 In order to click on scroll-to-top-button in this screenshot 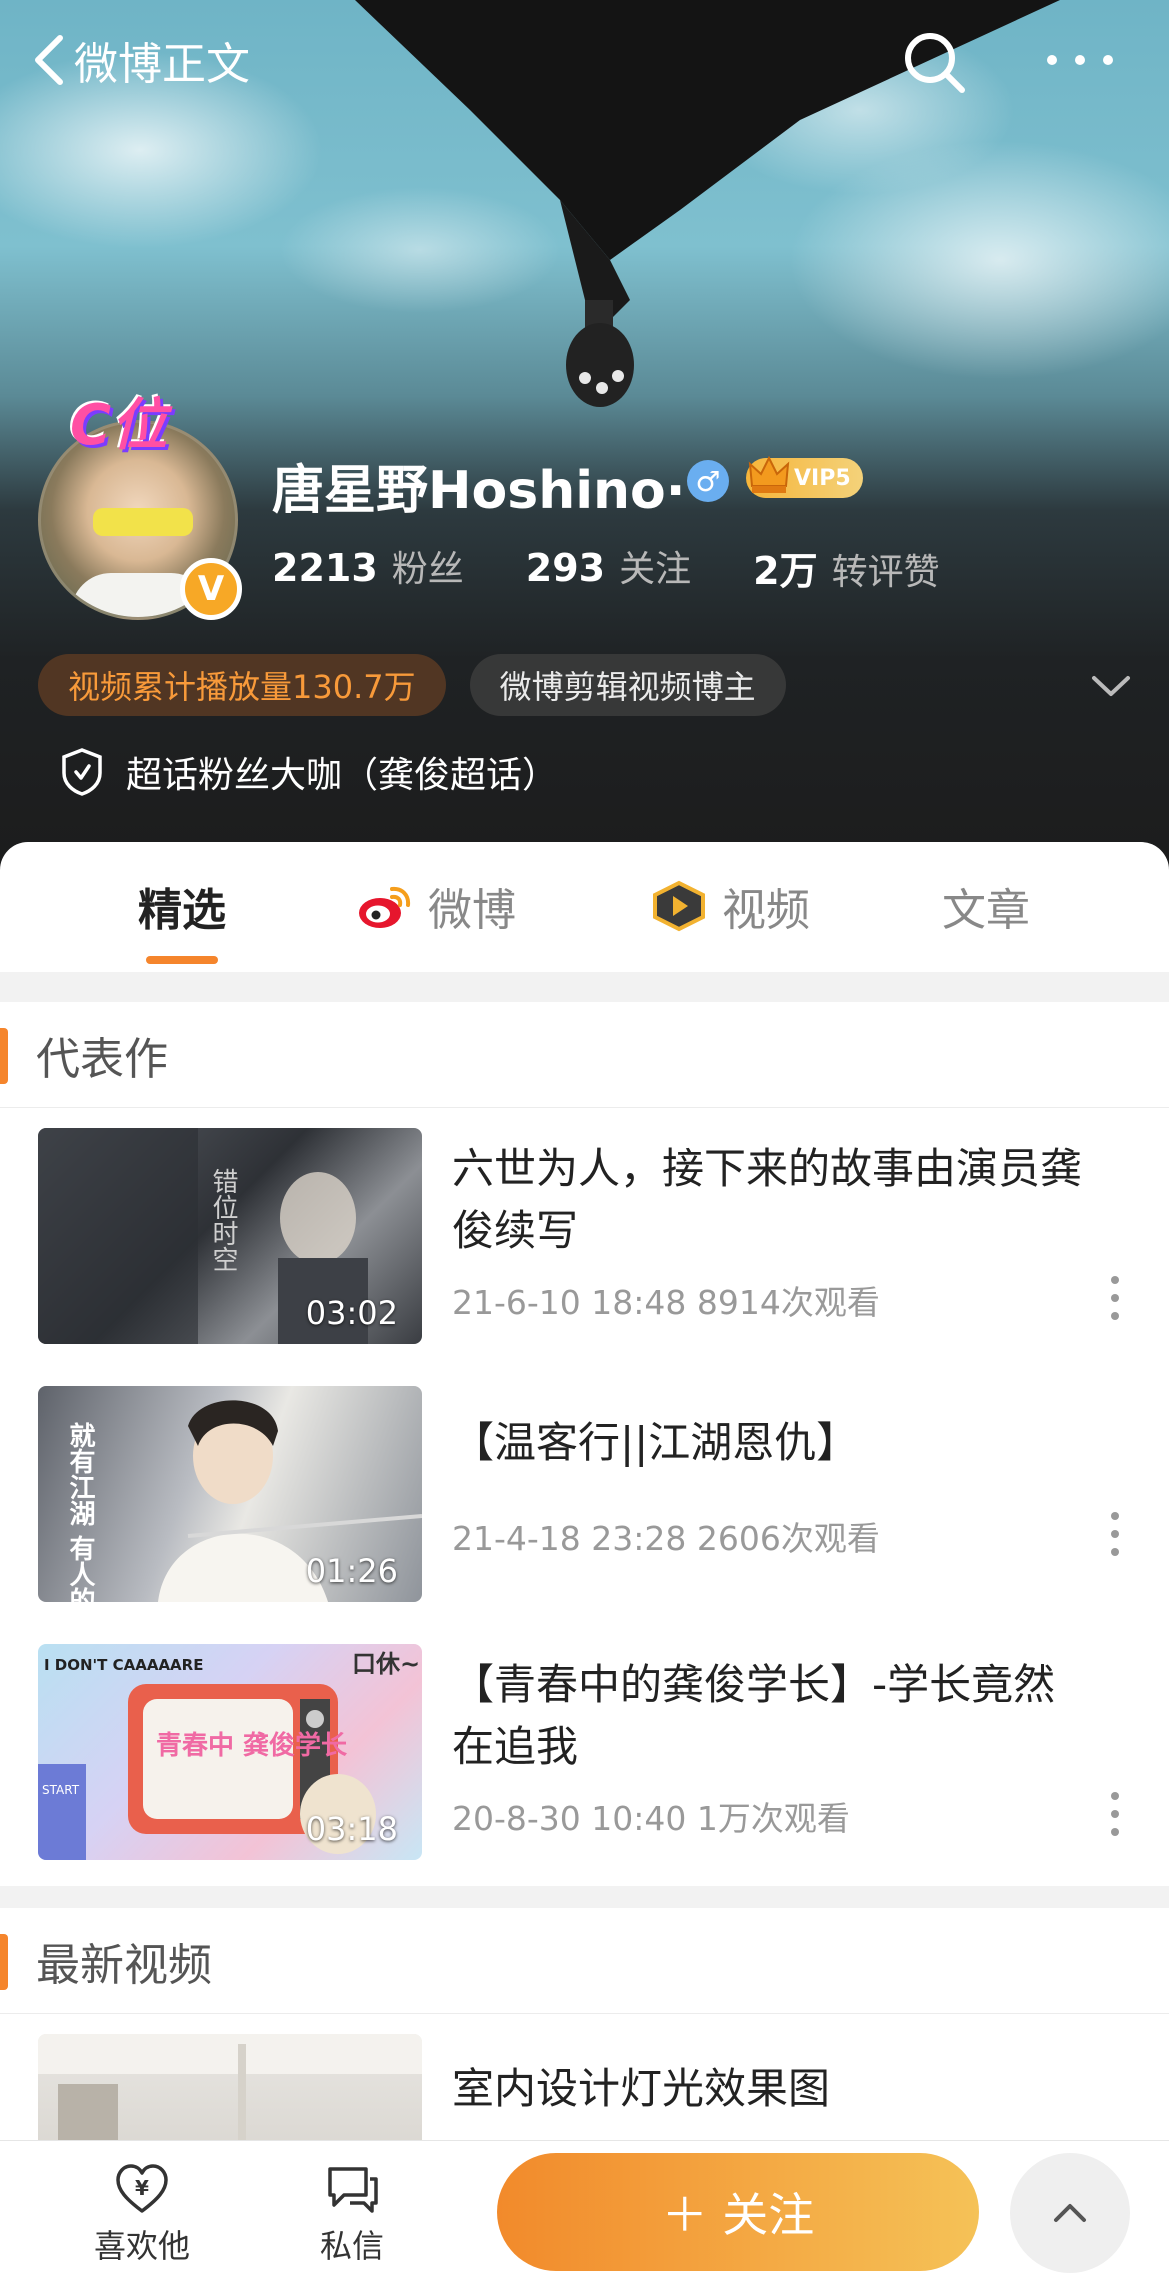, I will do `click(1070, 2213)`.